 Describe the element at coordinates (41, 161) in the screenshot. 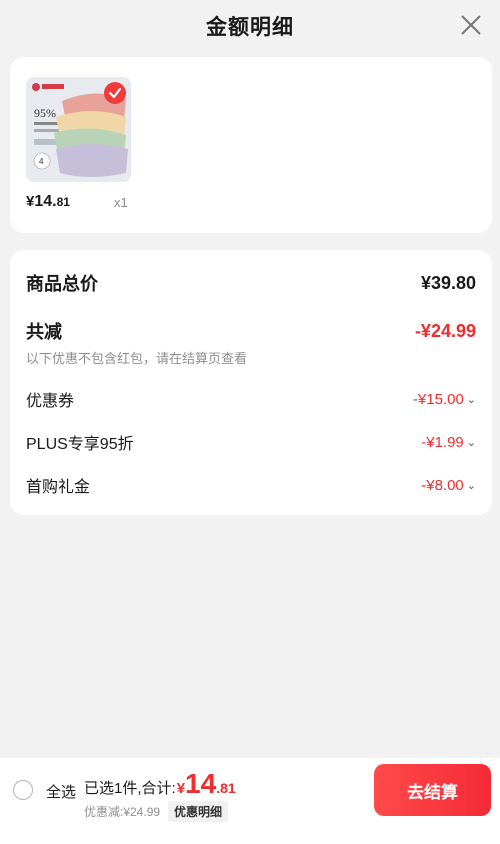

I see `svg-text: 4` at that location.